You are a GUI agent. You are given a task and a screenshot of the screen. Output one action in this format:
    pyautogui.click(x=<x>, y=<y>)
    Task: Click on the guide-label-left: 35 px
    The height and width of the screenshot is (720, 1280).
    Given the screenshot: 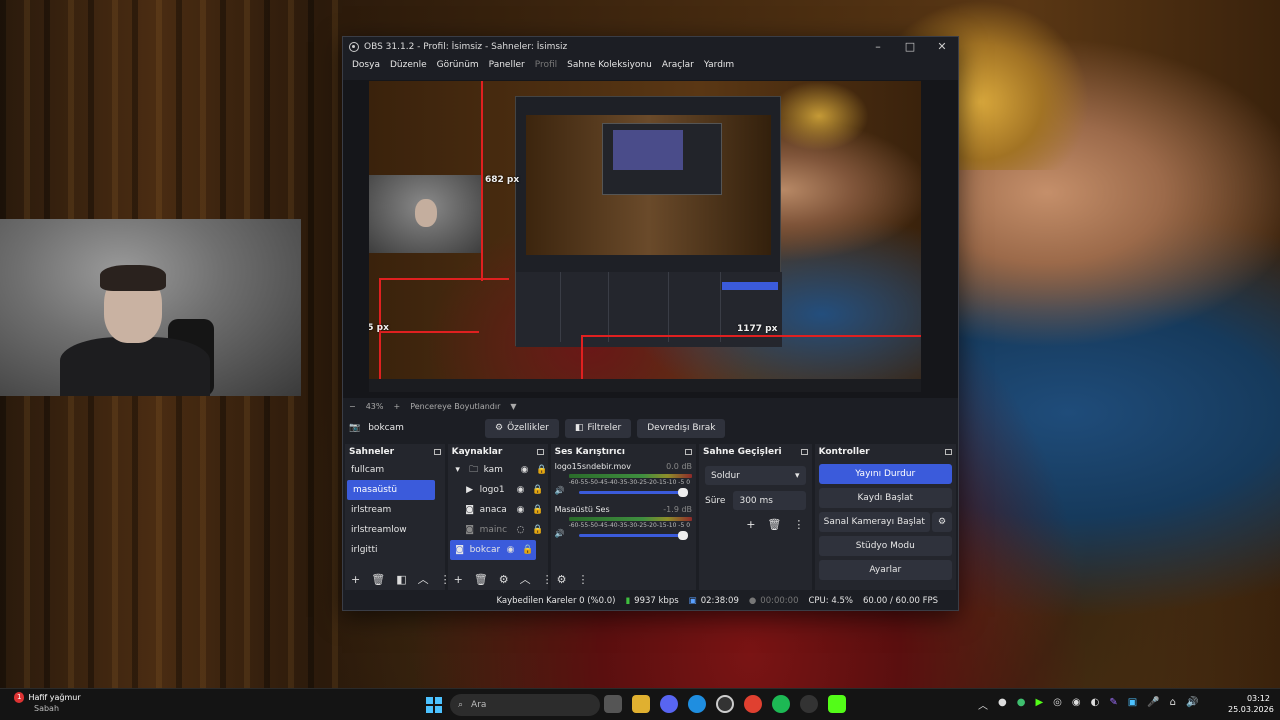 What is the action you would take?
    pyautogui.click(x=379, y=328)
    